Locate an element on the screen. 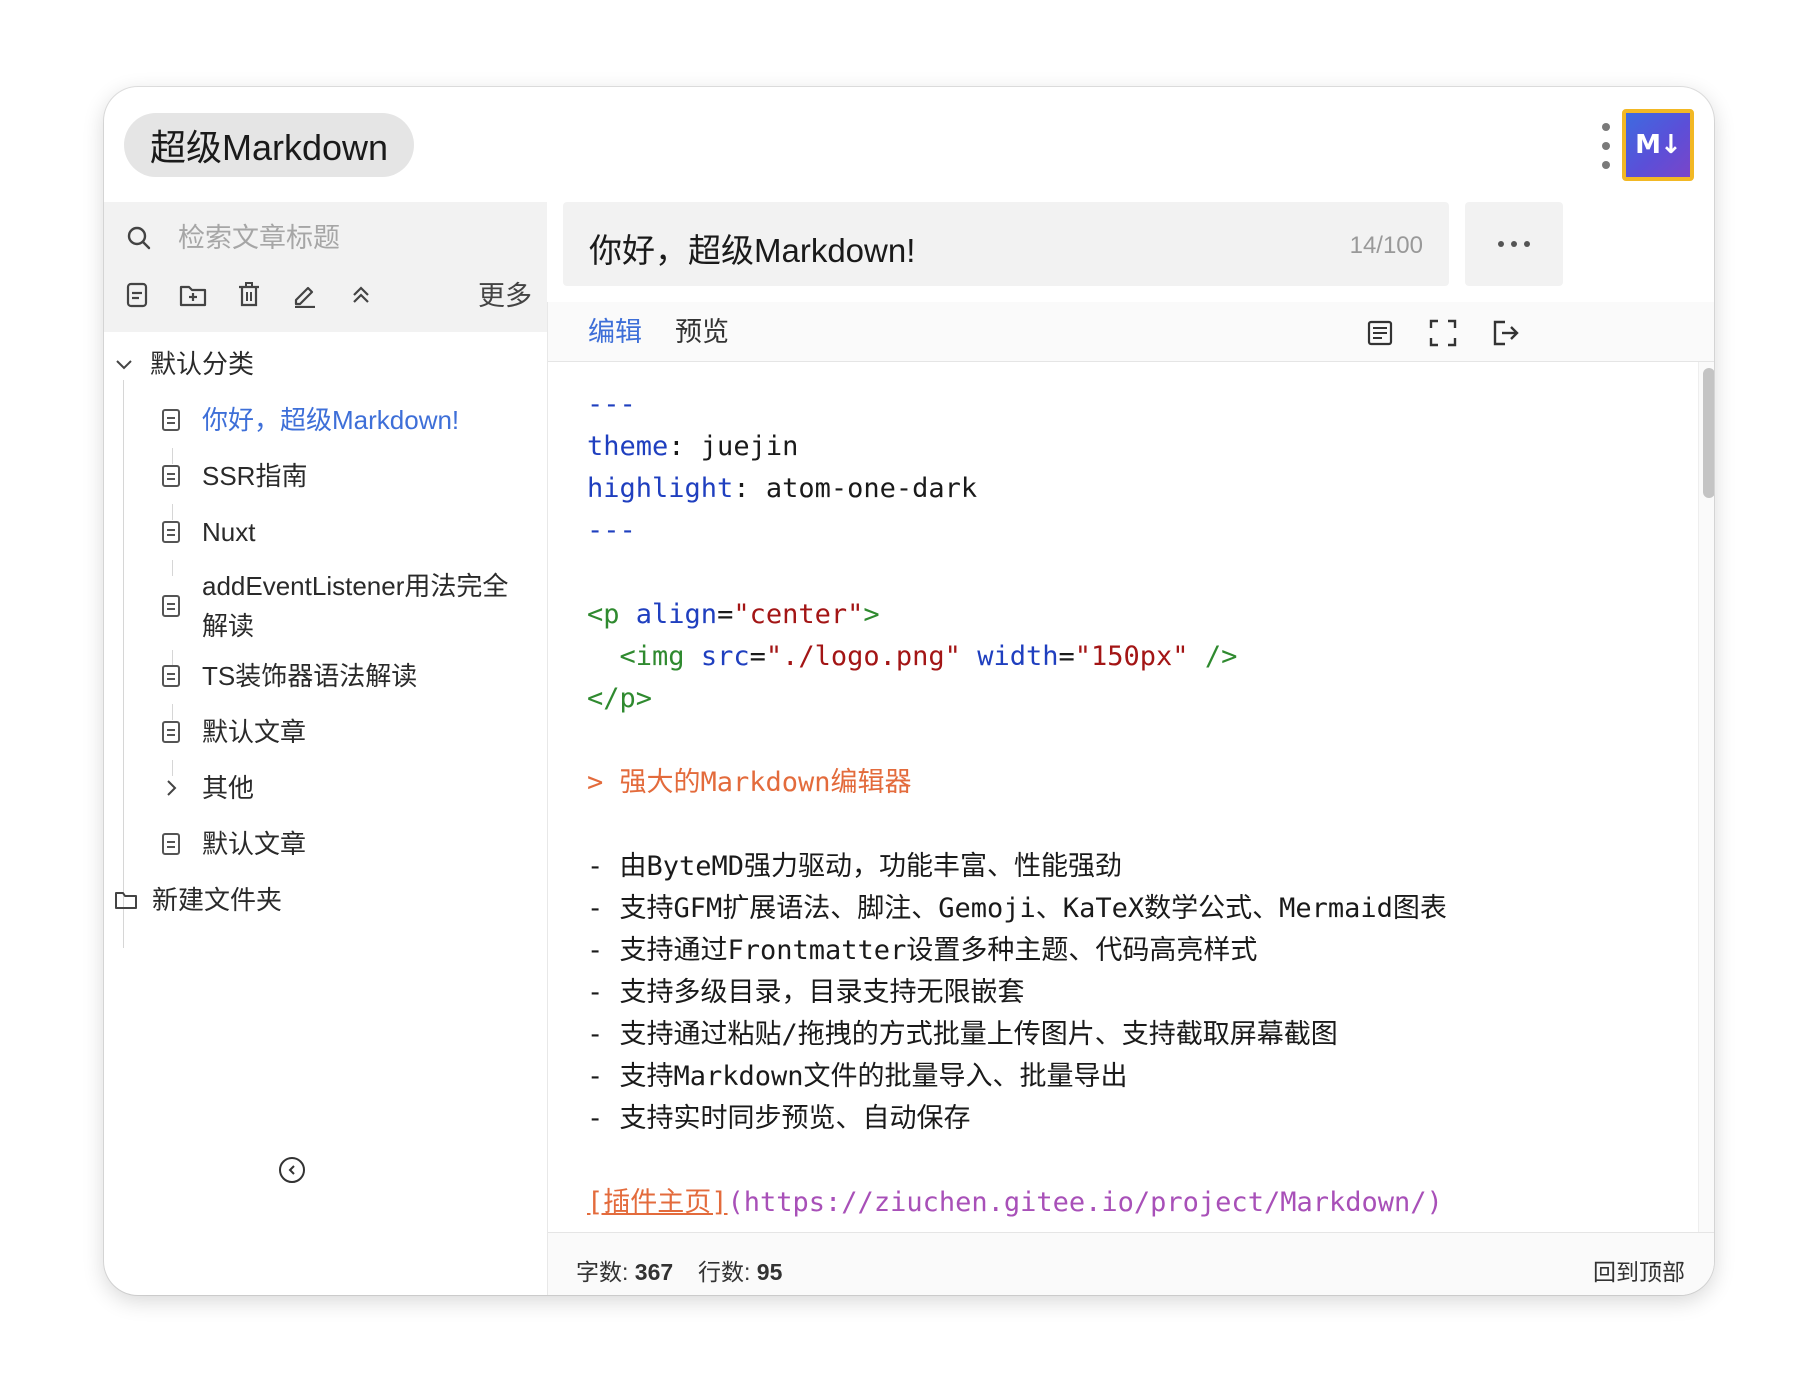  code-line: > 强大的Markdown编辑器 is located at coordinates (749, 782).